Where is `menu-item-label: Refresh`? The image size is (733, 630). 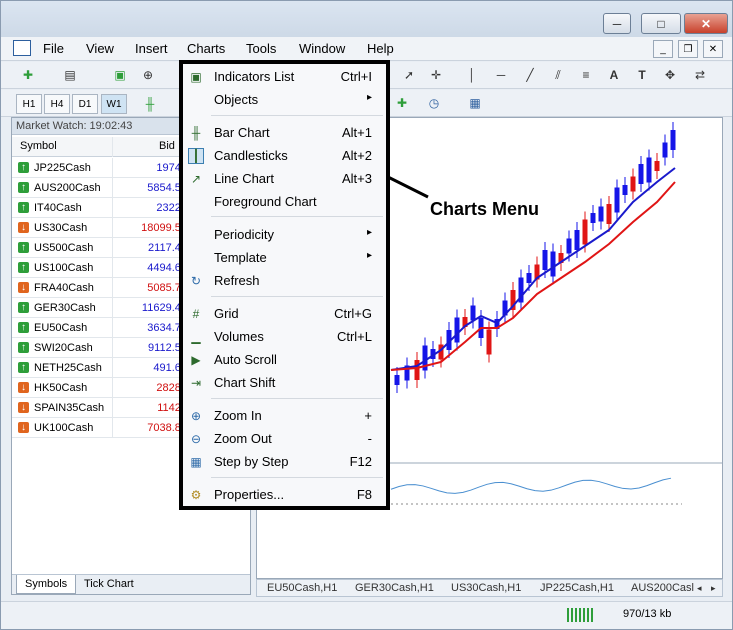
menu-item-label: Refresh is located at coordinates (237, 280).